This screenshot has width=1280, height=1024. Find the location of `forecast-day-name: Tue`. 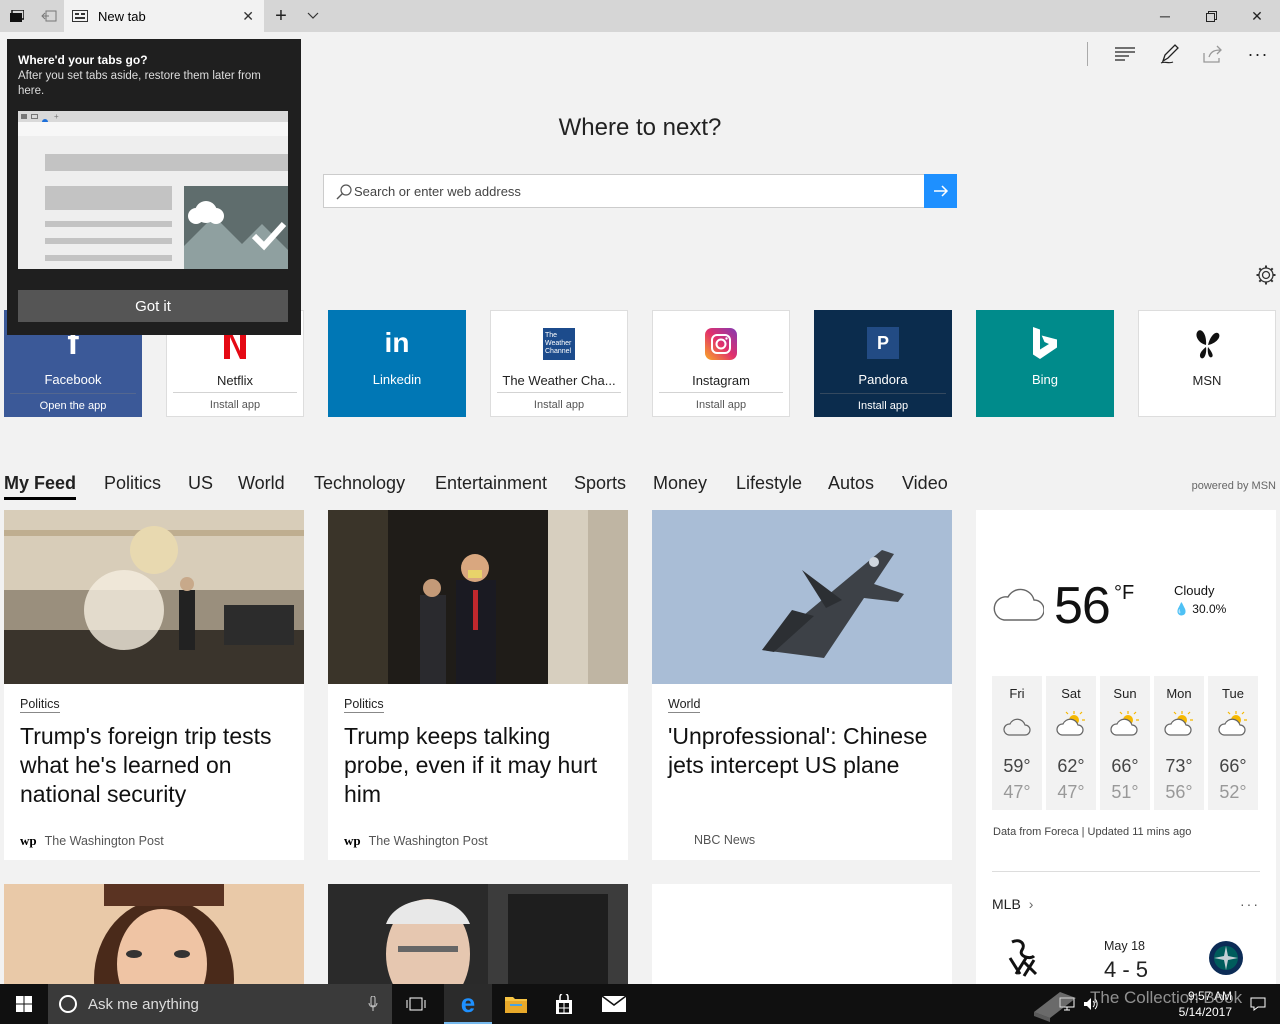

forecast-day-name: Tue is located at coordinates (1233, 693).